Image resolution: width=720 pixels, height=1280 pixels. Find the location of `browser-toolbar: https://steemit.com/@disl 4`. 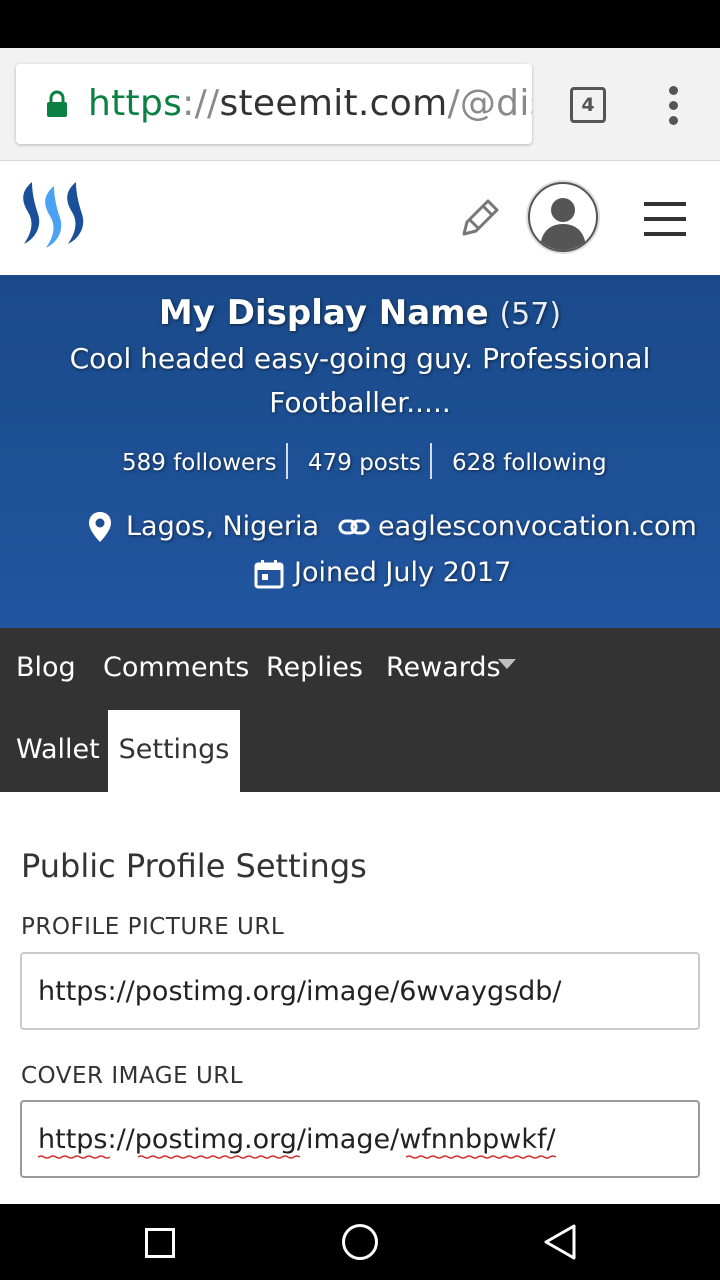

browser-toolbar: https://steemit.com/@disl 4 is located at coordinates (360, 104).